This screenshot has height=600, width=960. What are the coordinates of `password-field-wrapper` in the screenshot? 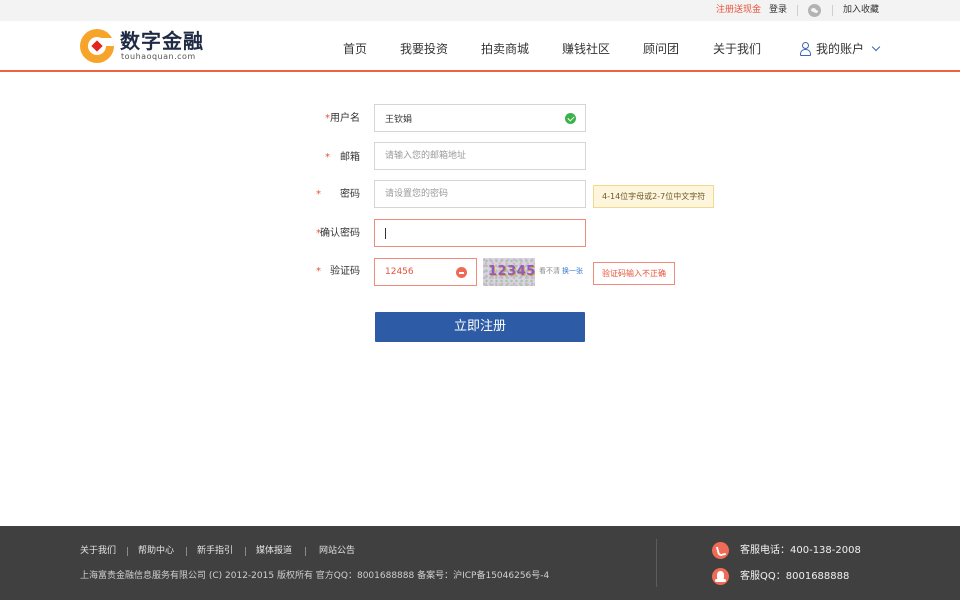 It's located at (480, 194).